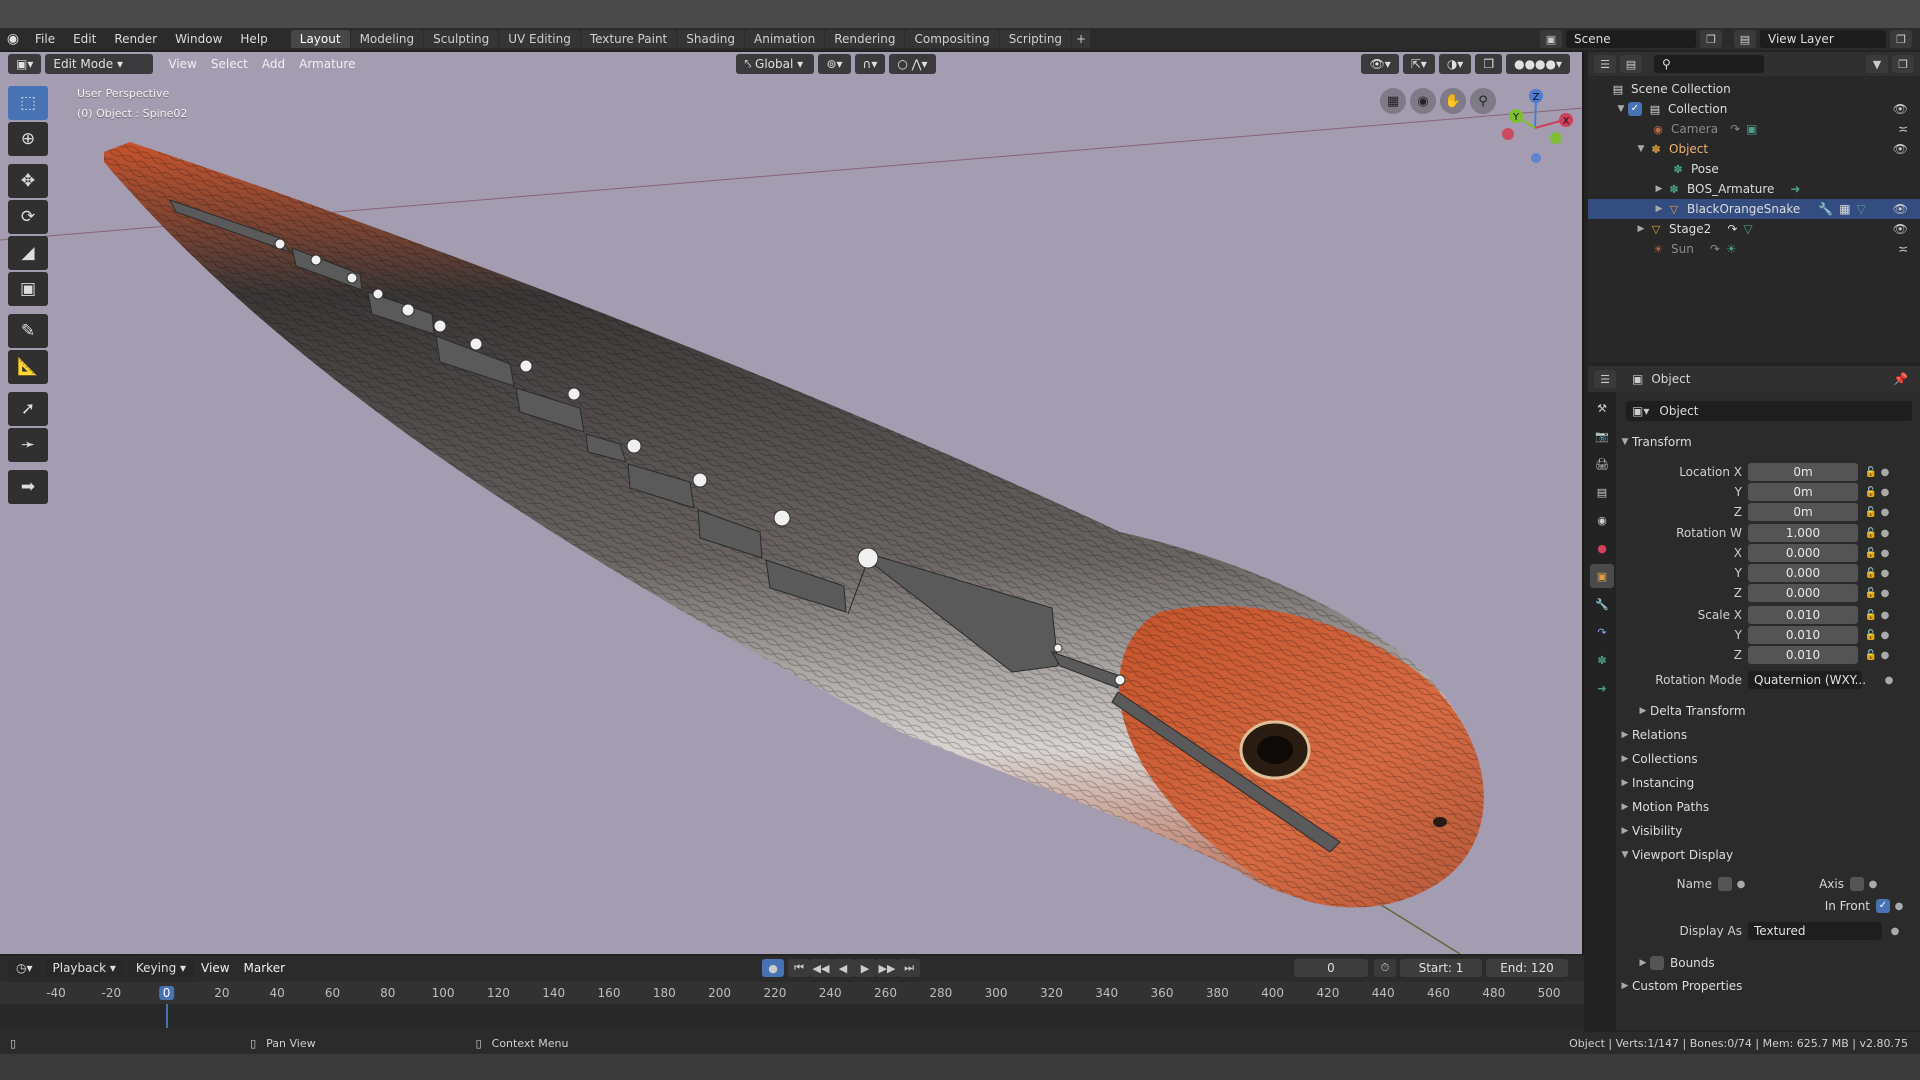 The image size is (1920, 1080). I want to click on object-name-field: ▣▾ Object, so click(1769, 411).